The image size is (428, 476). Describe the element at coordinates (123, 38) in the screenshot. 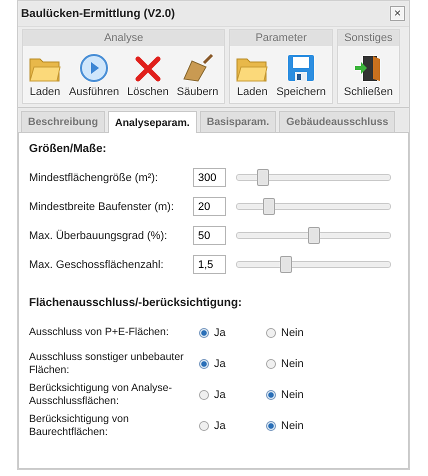

I see `group-title: Analyse` at that location.